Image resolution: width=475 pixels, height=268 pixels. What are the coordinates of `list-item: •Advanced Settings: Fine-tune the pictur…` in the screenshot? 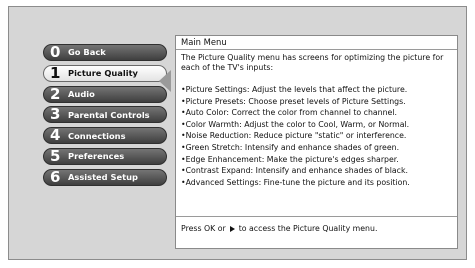 It's located at (295, 182).